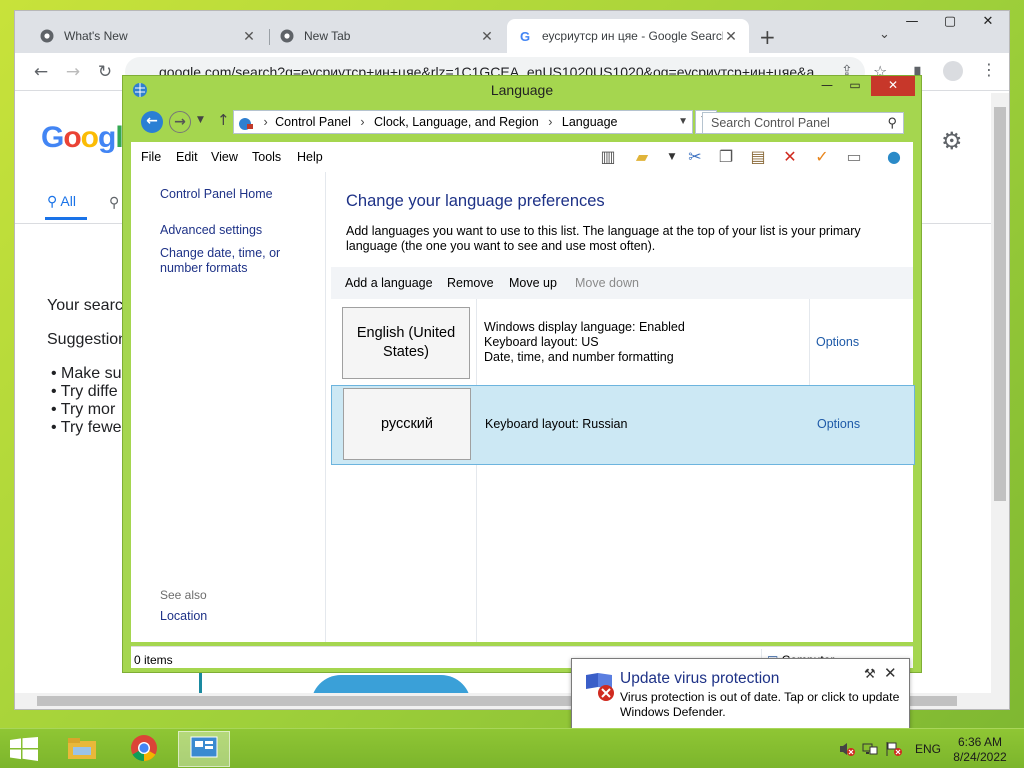 This screenshot has height=768, width=1024. I want to click on window-title-bar: Language — ▭ ✕, so click(522, 90).